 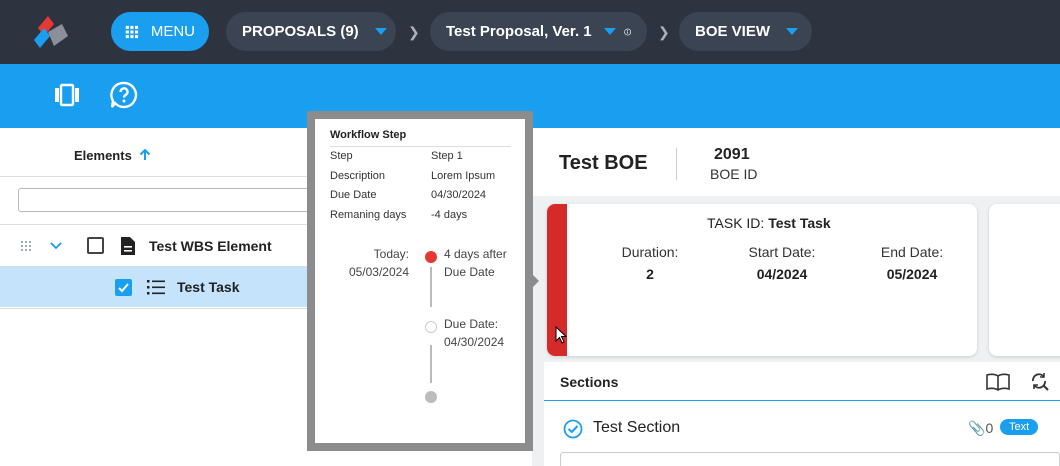 I want to click on section-content-box, so click(x=810, y=459).